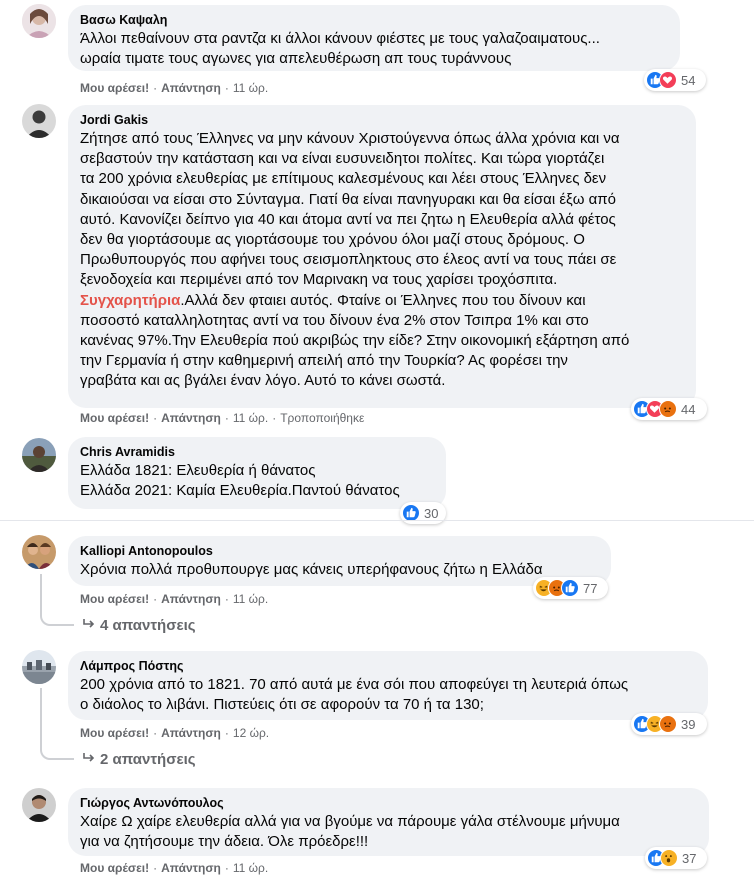  I want to click on highlighted-word: Συγχαρητήρια, so click(130, 300).